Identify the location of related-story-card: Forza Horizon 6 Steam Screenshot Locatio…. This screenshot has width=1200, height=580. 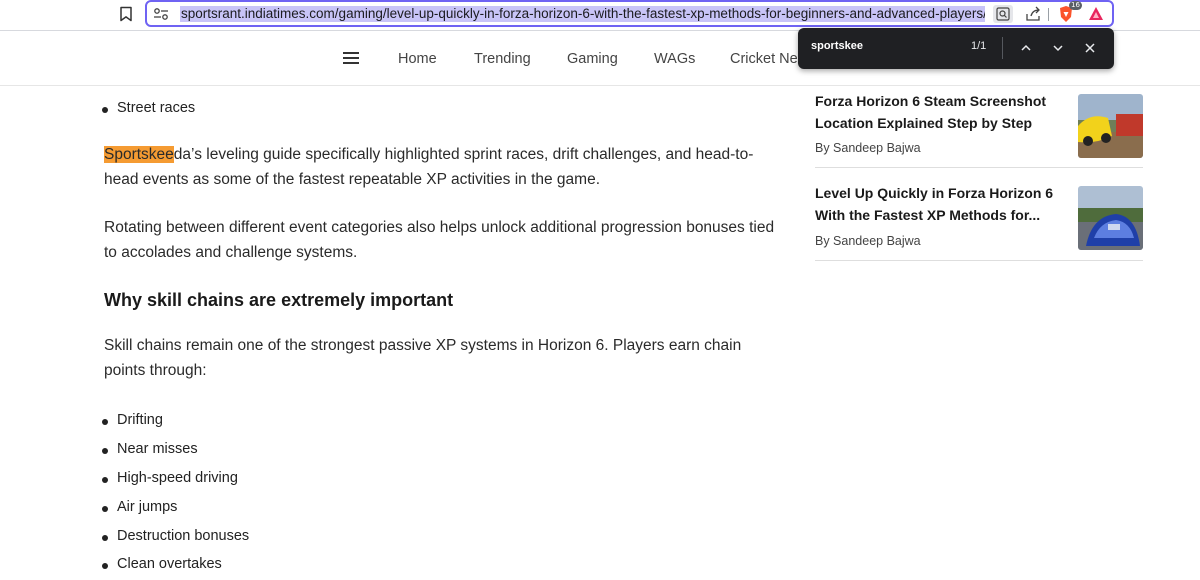
(979, 129).